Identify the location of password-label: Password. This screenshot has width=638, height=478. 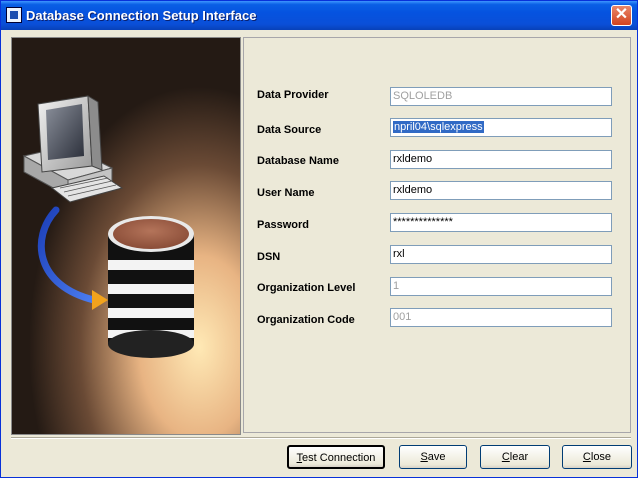
(283, 225).